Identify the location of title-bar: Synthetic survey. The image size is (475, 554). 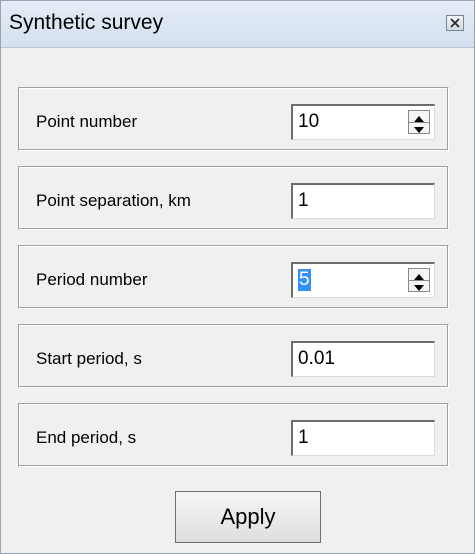
(237, 24).